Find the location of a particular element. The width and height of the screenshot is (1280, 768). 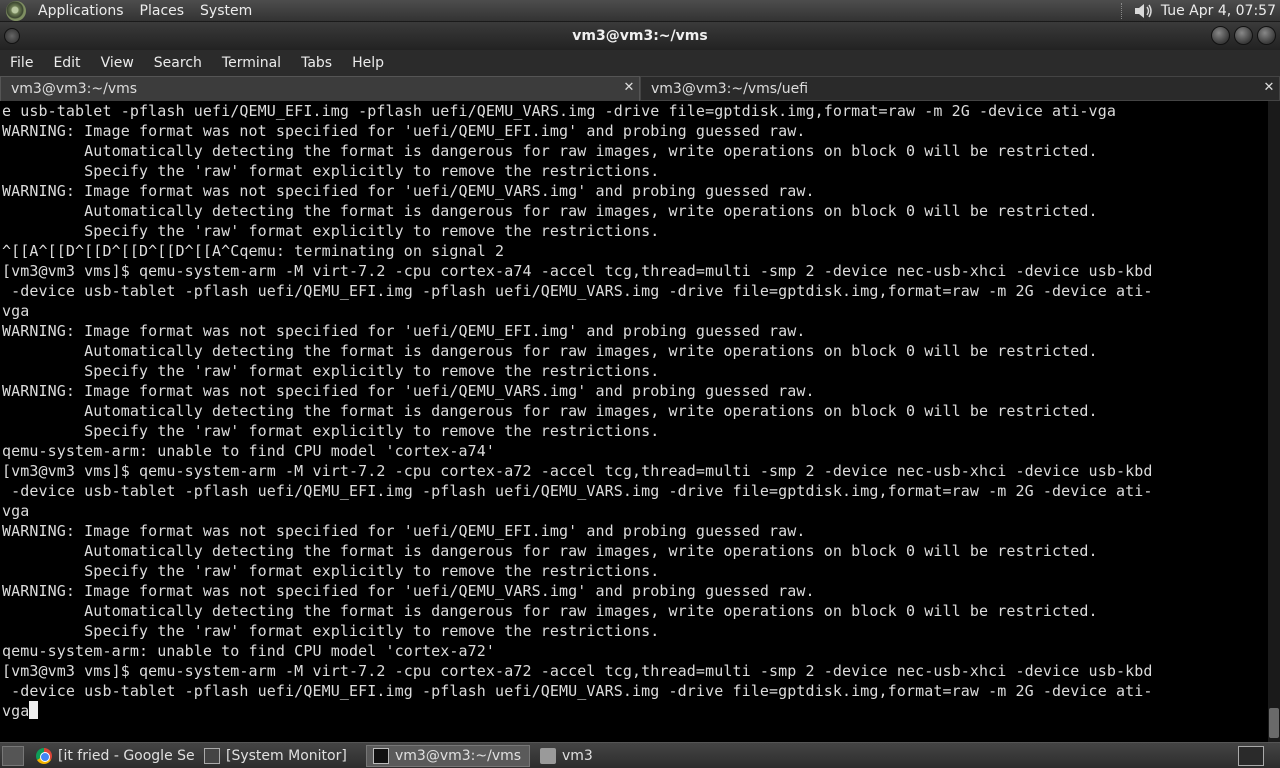

scrollbar-thumb is located at coordinates (1274, 723).